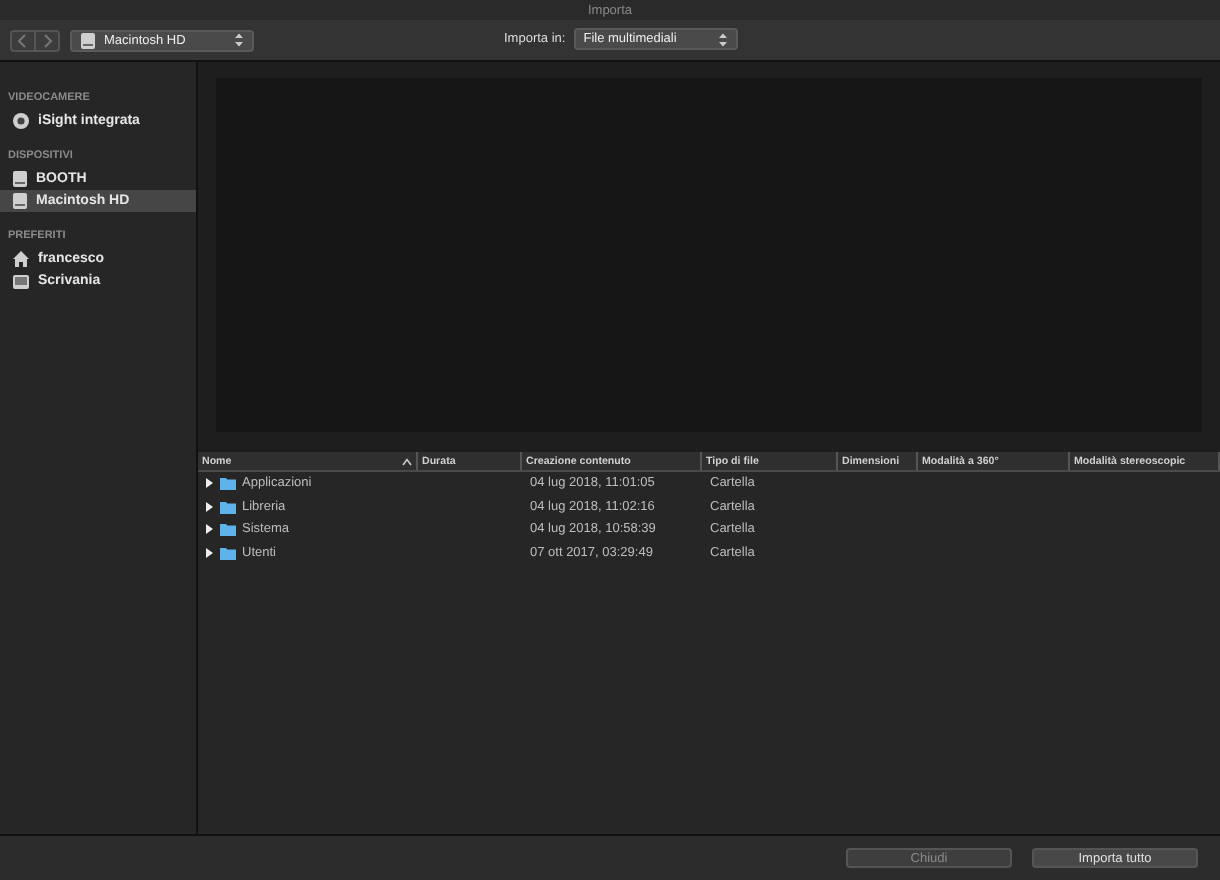 This screenshot has height=880, width=1220. I want to click on desktop-icon, so click(21, 281).